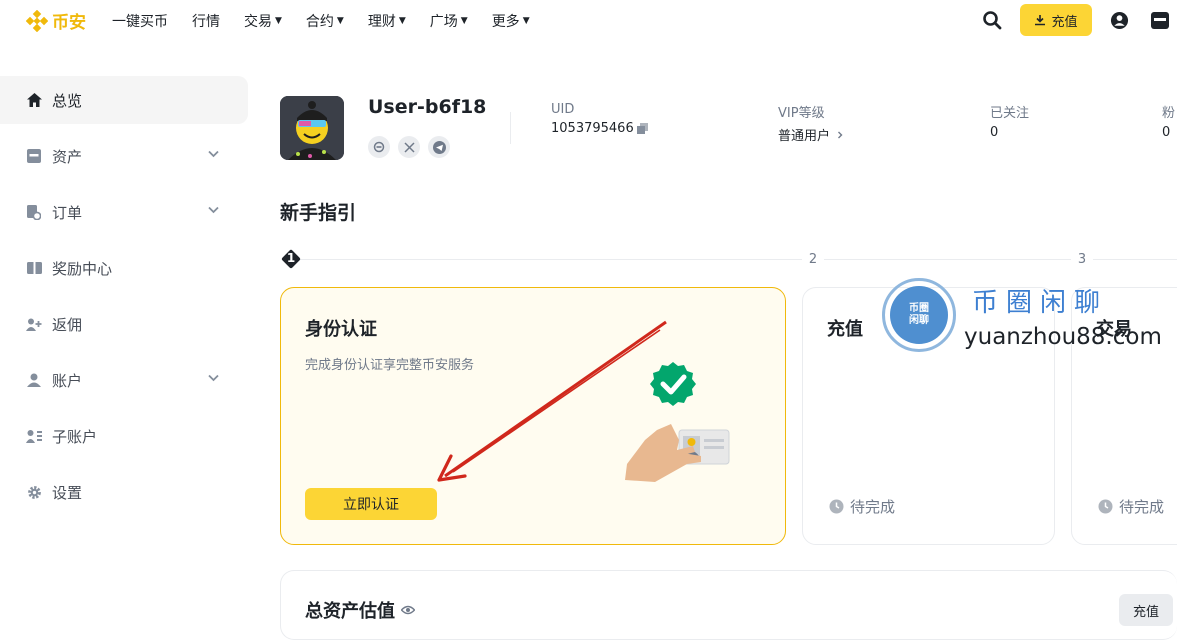 This screenshot has height=640, width=1177. What do you see at coordinates (811, 134) in the screenshot?
I see `vip-link: 普通用户` at bounding box center [811, 134].